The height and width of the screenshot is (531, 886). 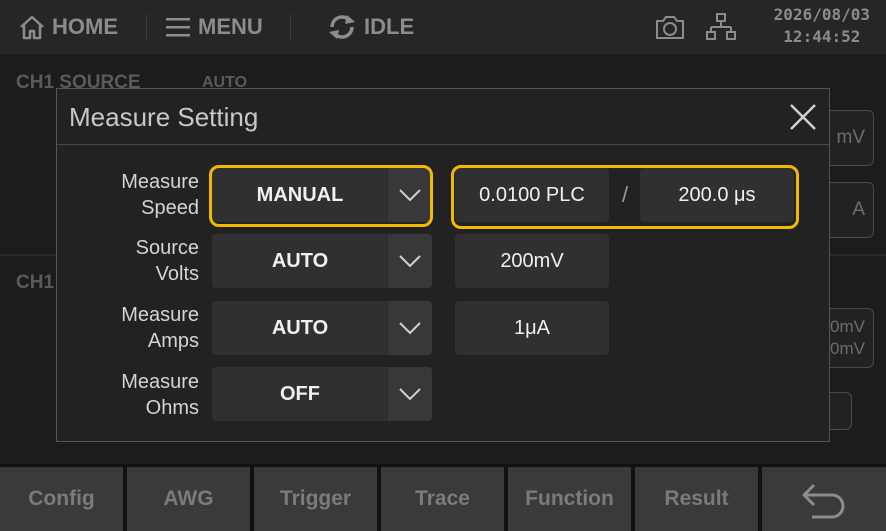 I want to click on label-line: Amps, so click(x=173, y=341).